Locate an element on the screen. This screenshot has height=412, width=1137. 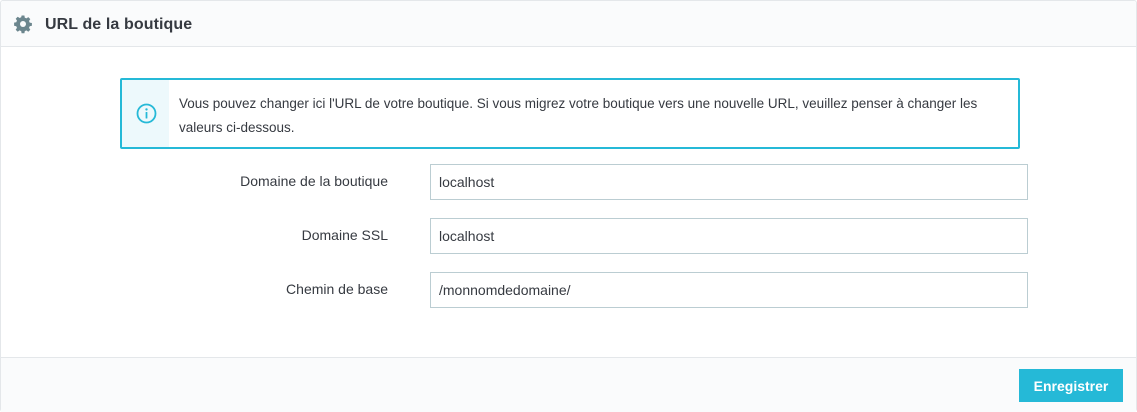
ssl-domain-input is located at coordinates (729, 236).